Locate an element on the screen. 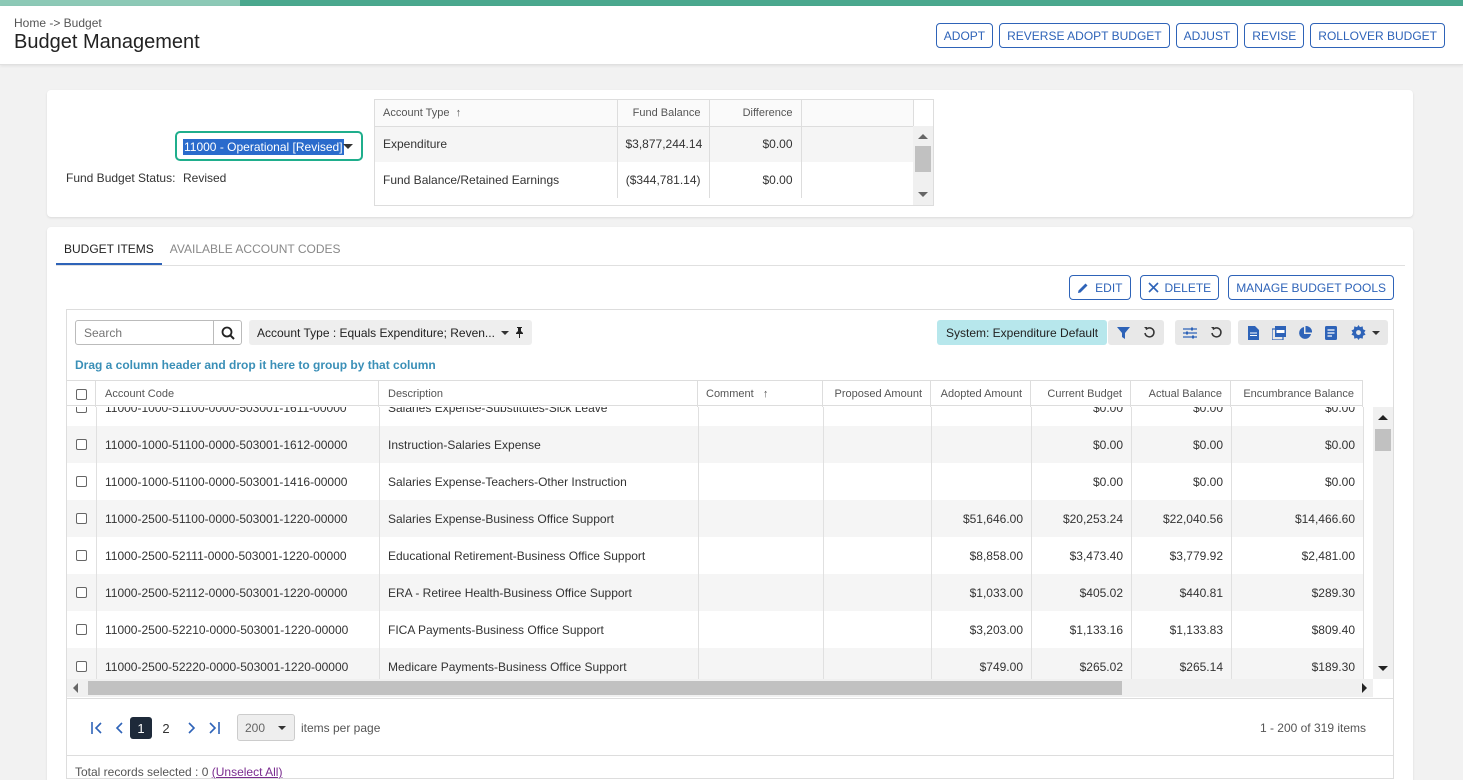  header-adopted-amount: Adopted Amount is located at coordinates (981, 394).